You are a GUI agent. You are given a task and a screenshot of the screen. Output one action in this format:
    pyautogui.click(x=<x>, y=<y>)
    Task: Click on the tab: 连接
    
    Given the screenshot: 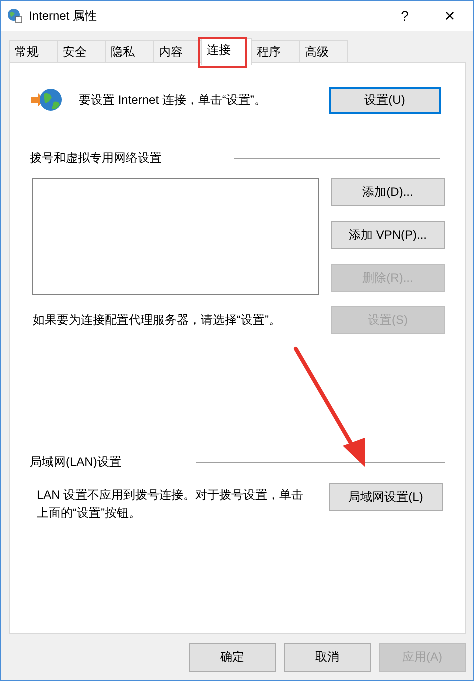 What is the action you would take?
    pyautogui.click(x=226, y=51)
    